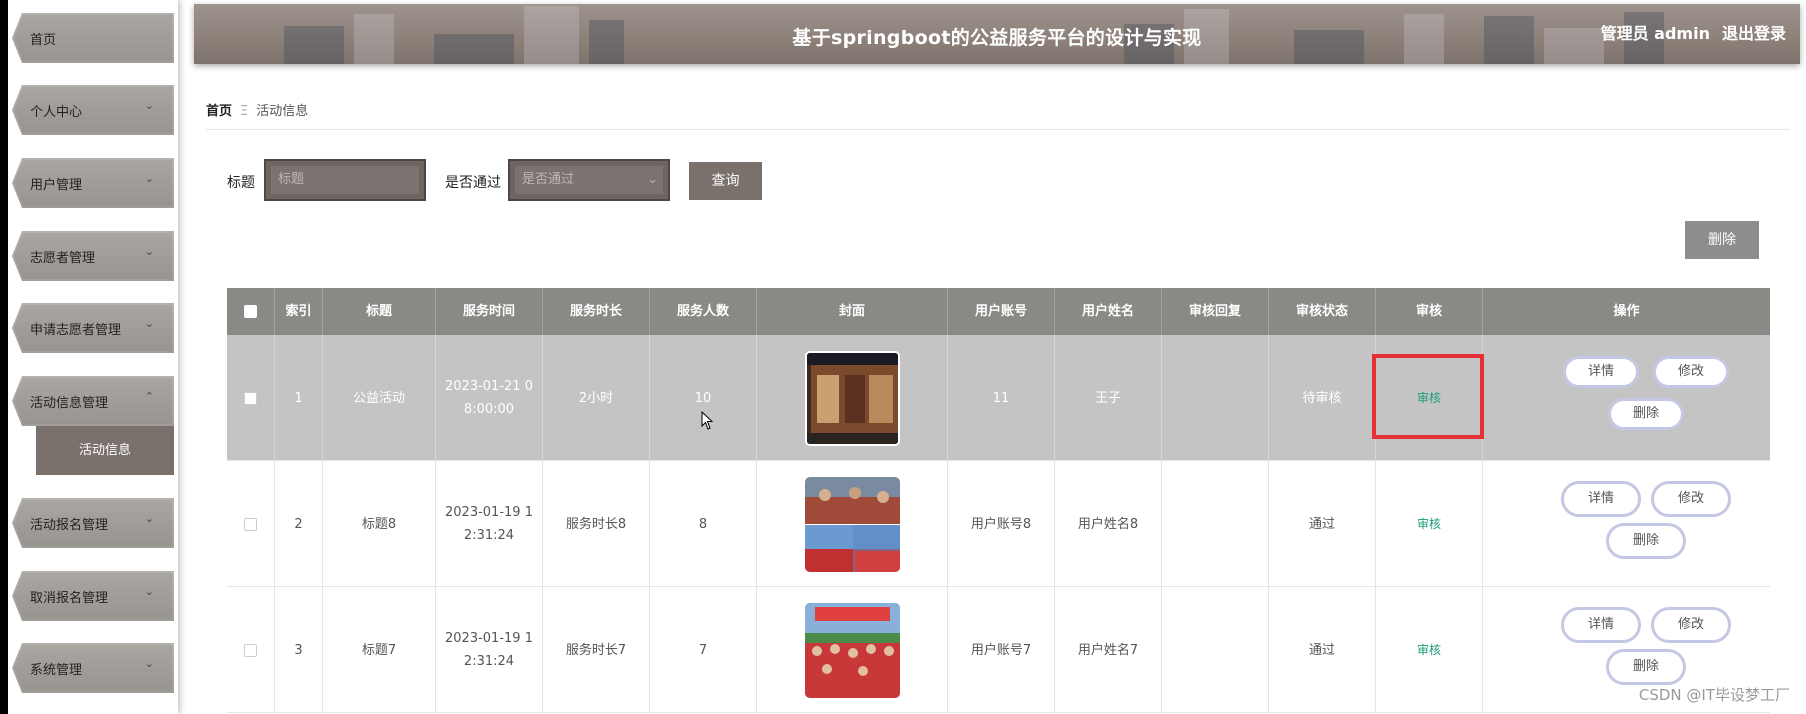  What do you see at coordinates (997, 34) in the screenshot?
I see `top-header: 基于springboot的公益服务平台的设计与实现 管理员 admin 退出登录` at bounding box center [997, 34].